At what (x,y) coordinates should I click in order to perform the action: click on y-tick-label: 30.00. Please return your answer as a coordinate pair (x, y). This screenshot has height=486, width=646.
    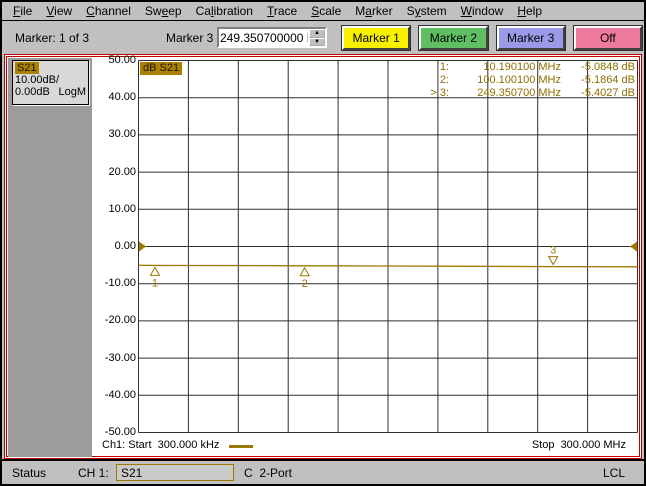
    Looking at the image, I should click on (122, 134).